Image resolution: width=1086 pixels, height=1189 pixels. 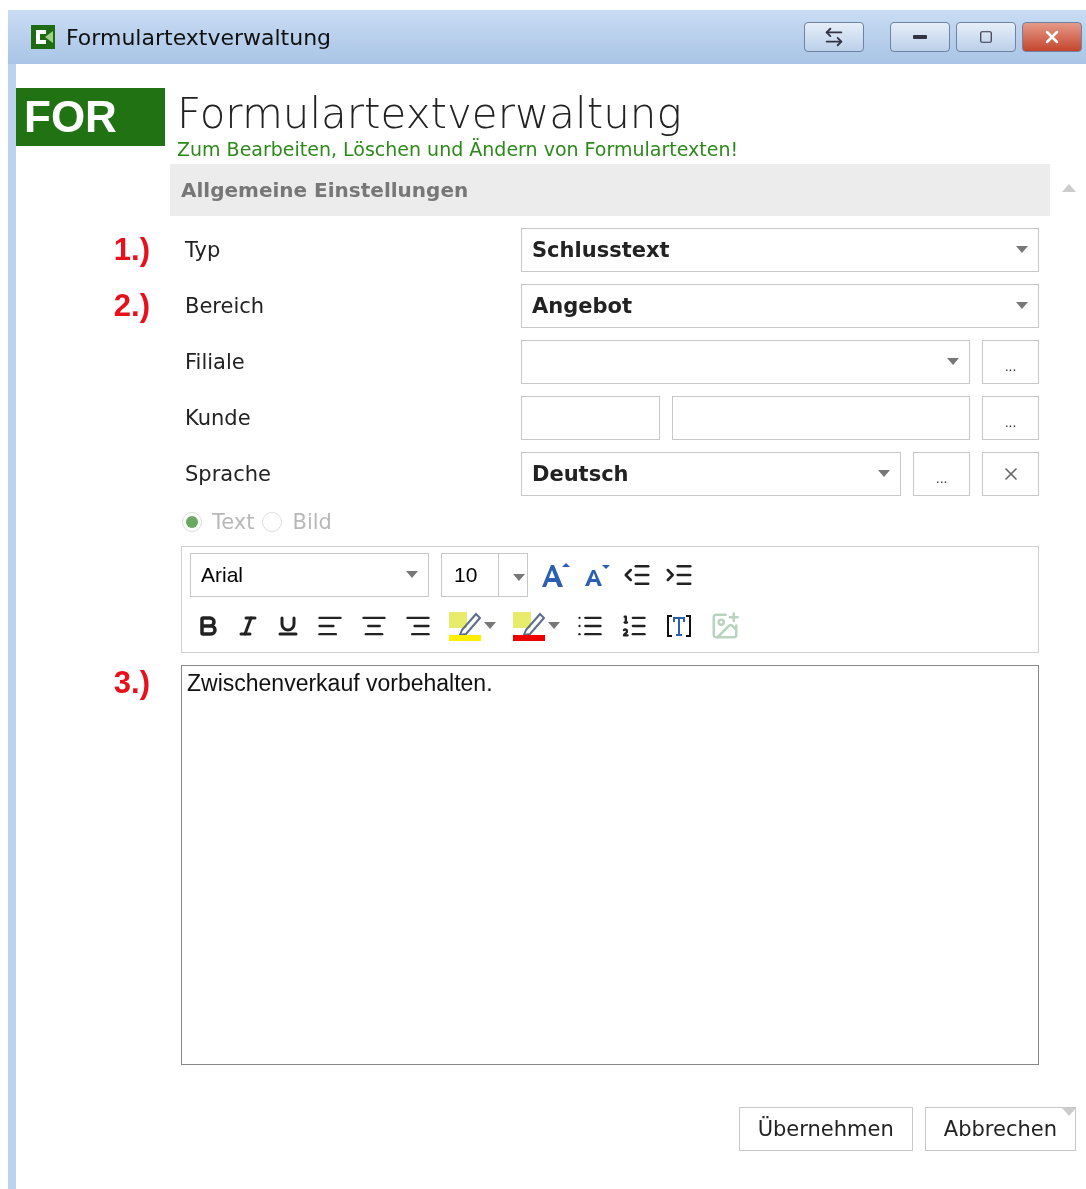 What do you see at coordinates (555, 575) in the screenshot?
I see `grow-font-icon` at bounding box center [555, 575].